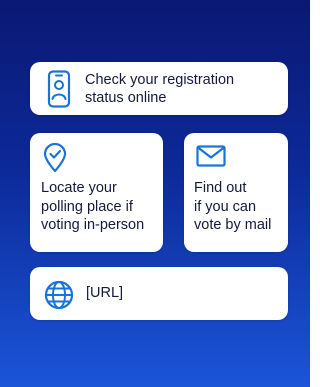 The height and width of the screenshot is (387, 320). What do you see at coordinates (233, 225) in the screenshot?
I see `mail-line-3: vote by mail` at bounding box center [233, 225].